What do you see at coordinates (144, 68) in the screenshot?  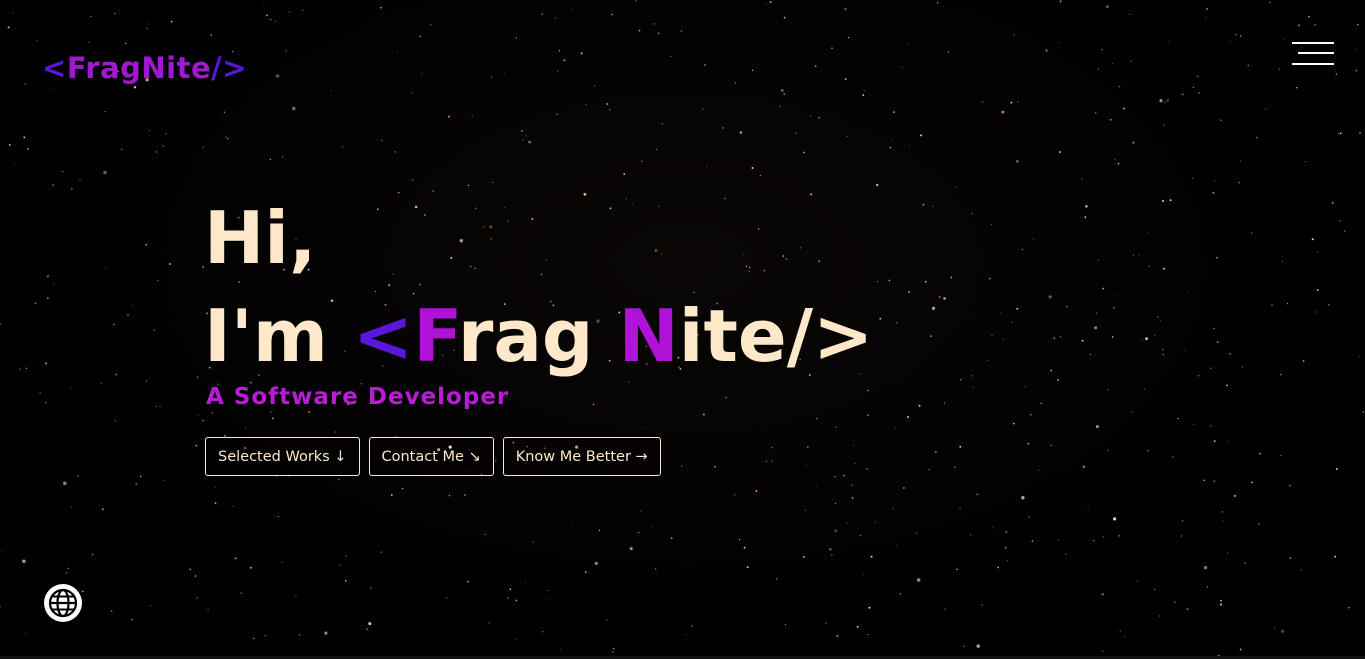 I see `site-logo: <FragNite/>` at bounding box center [144, 68].